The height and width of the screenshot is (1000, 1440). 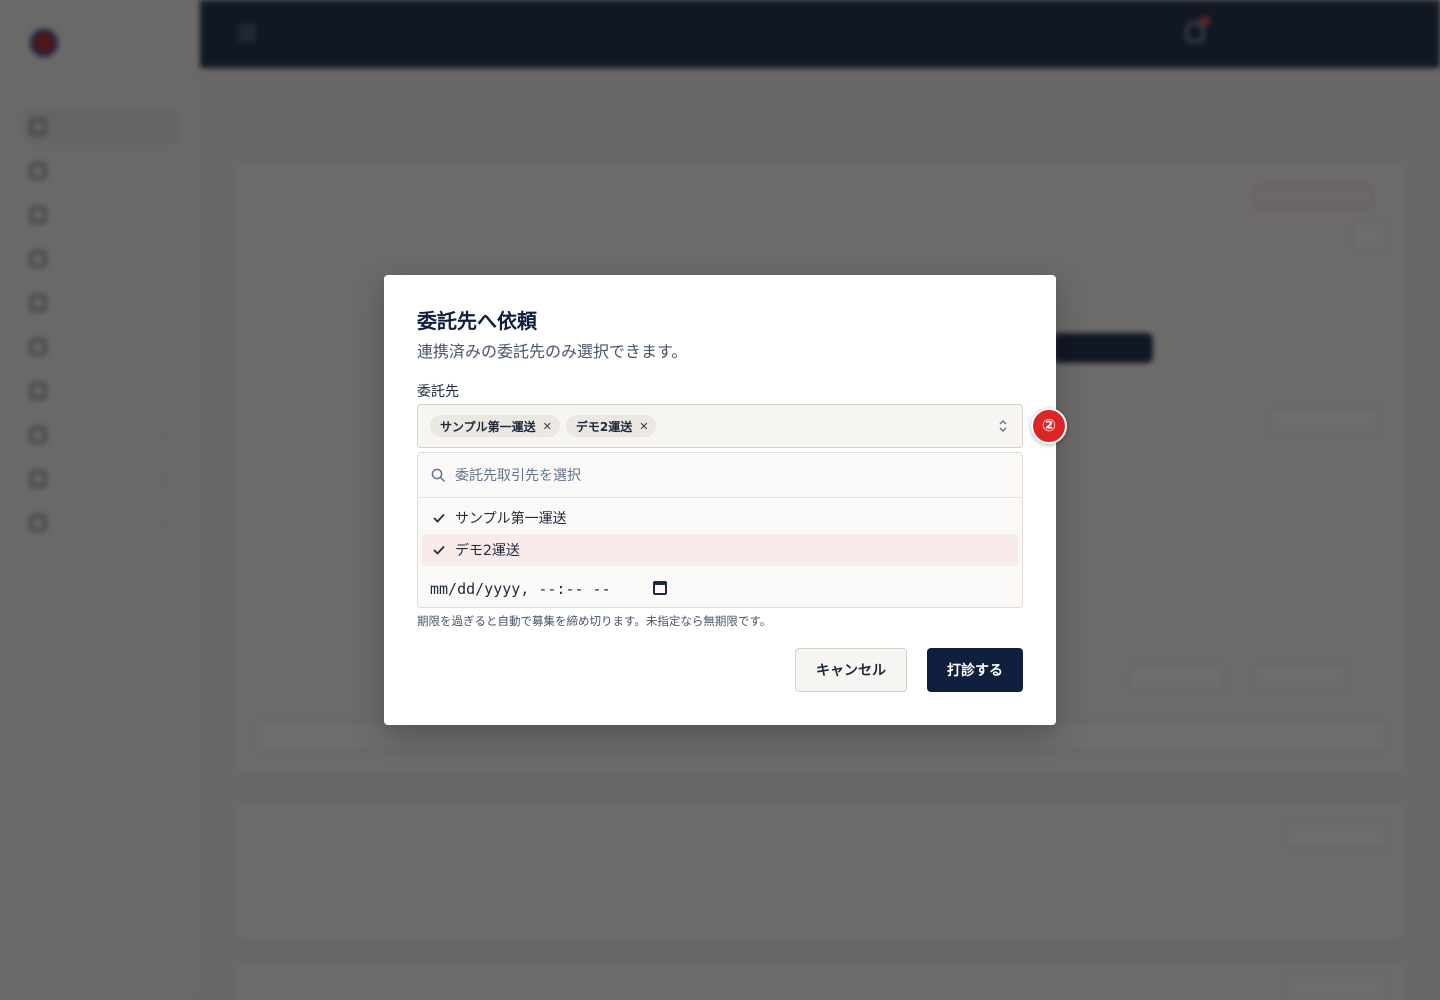 What do you see at coordinates (488, 426) in the screenshot?
I see `chip-label: サンプル第一運送` at bounding box center [488, 426].